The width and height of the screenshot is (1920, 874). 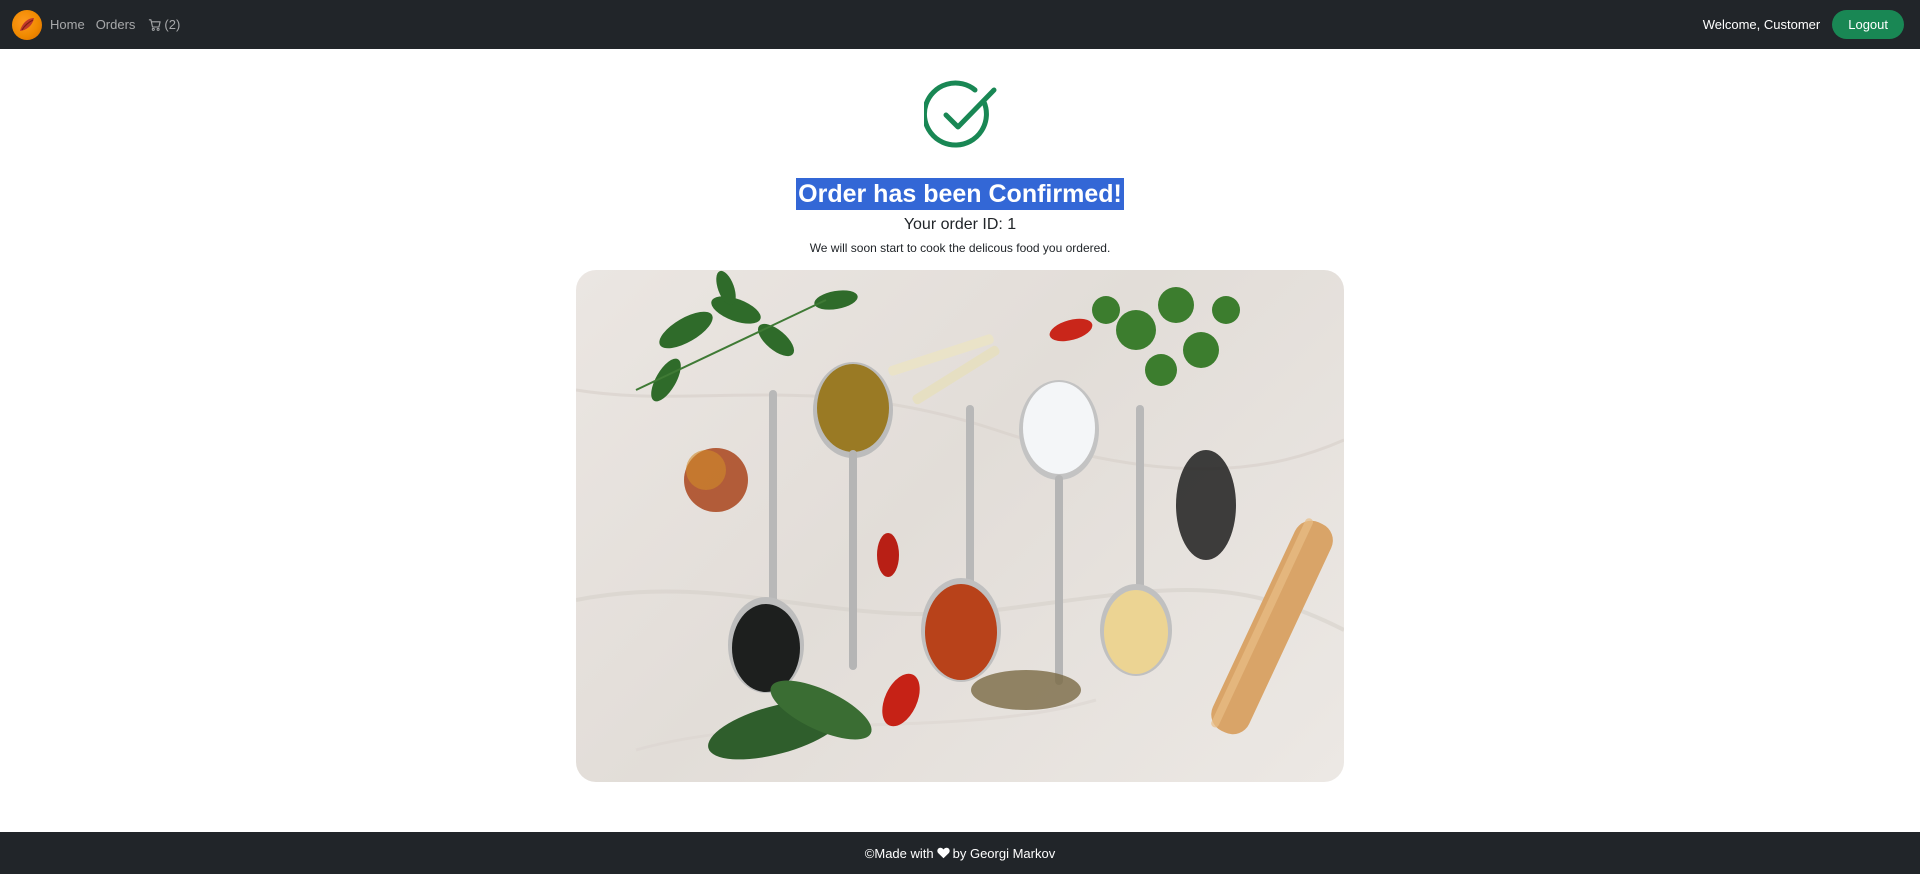 I want to click on welcome-text: Welcome, Customer, so click(x=1761, y=24).